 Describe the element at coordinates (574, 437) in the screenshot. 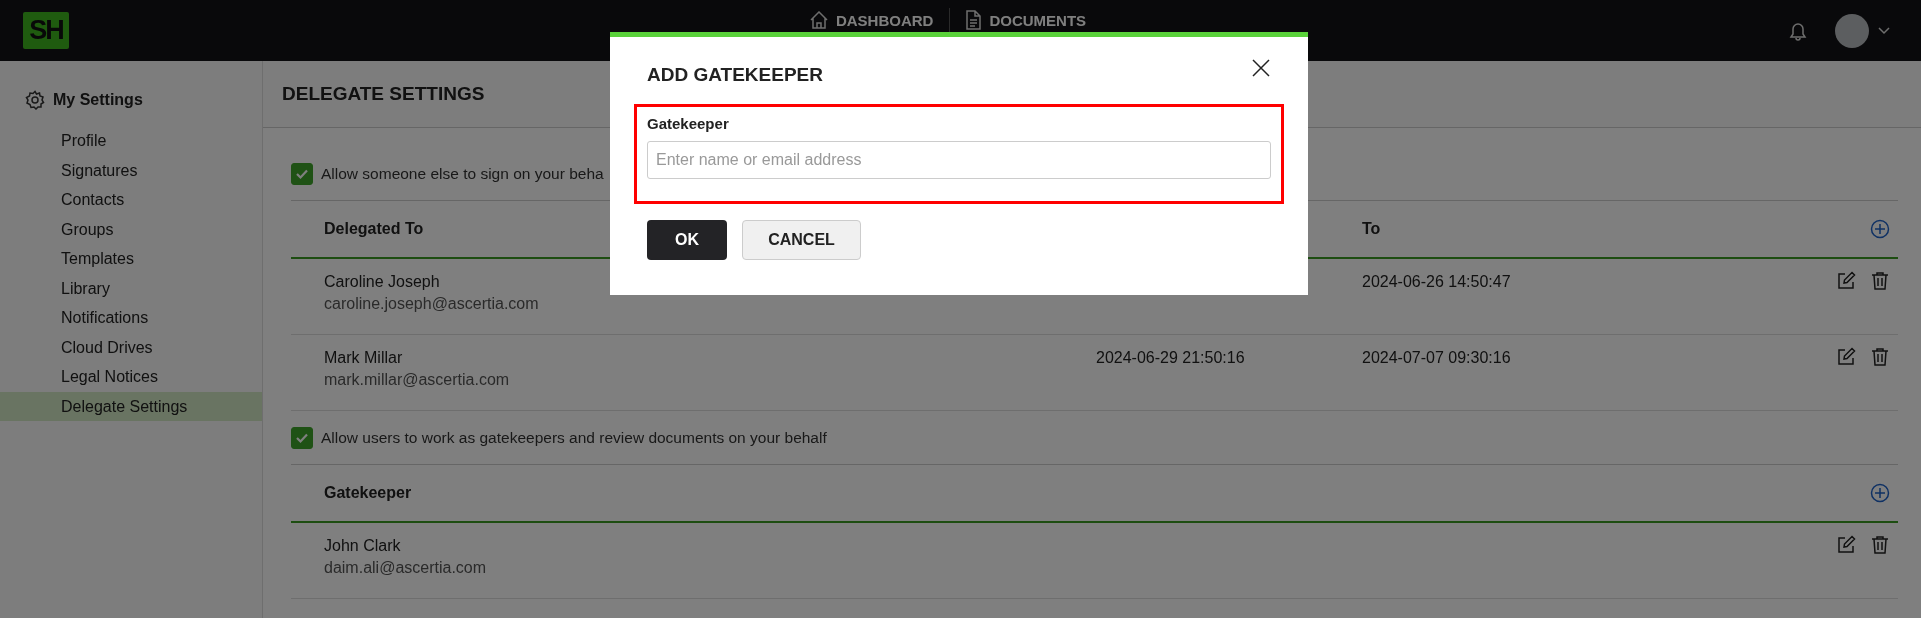

I see `checkbox-label: Allow users to work as gatekeepers and review documents on your behalf` at that location.